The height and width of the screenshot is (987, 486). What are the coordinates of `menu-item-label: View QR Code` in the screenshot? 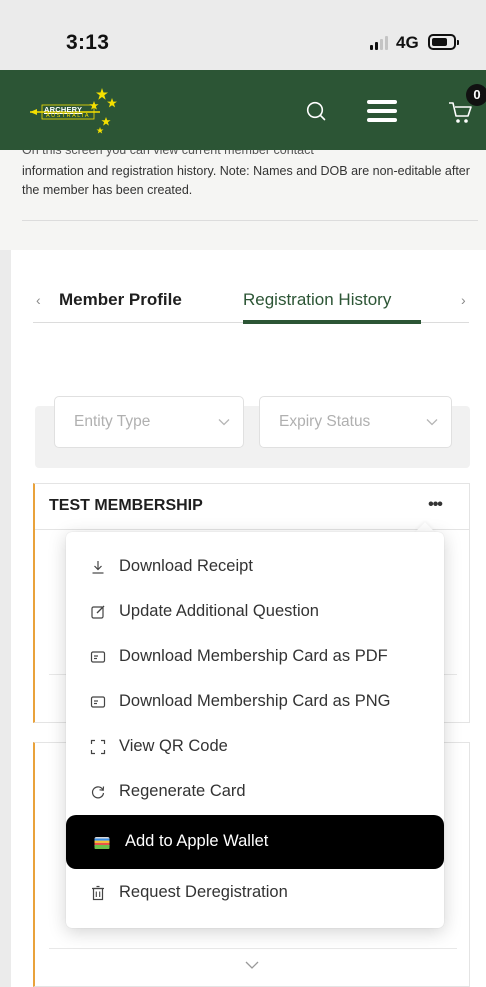 It's located at (173, 746).